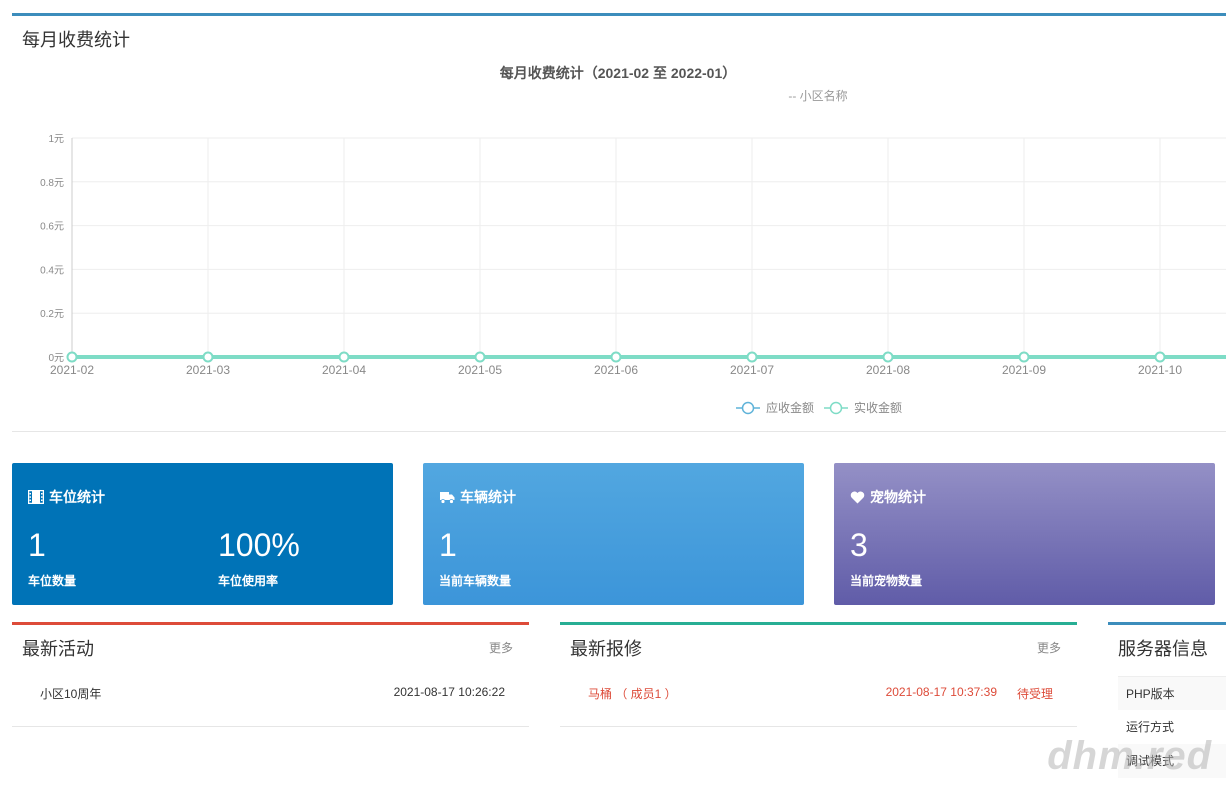 The width and height of the screenshot is (1226, 789). Describe the element at coordinates (248, 581) in the screenshot. I see `parking-usage-rate-label: 车位使用率` at that location.